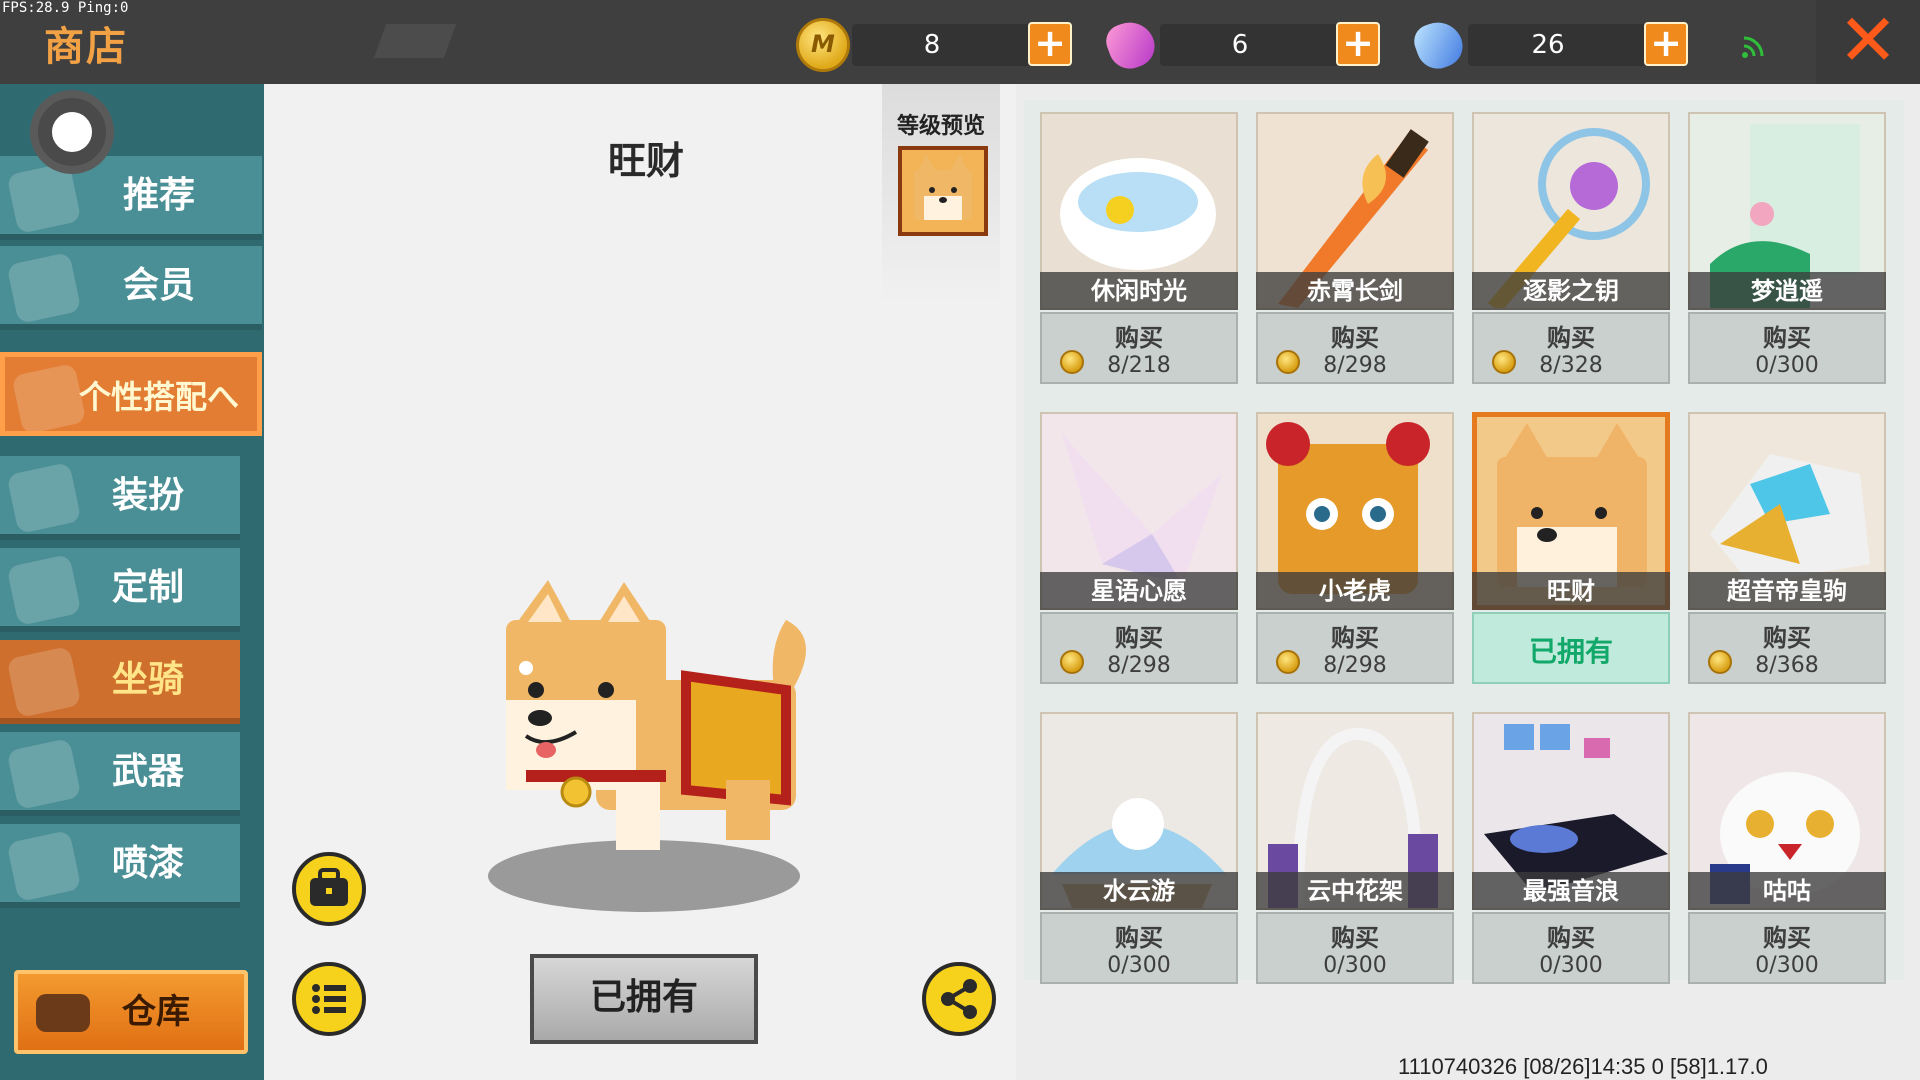 This screenshot has height=1080, width=1920. What do you see at coordinates (940, 126) in the screenshot?
I see `level-preview-label: 等级预览` at bounding box center [940, 126].